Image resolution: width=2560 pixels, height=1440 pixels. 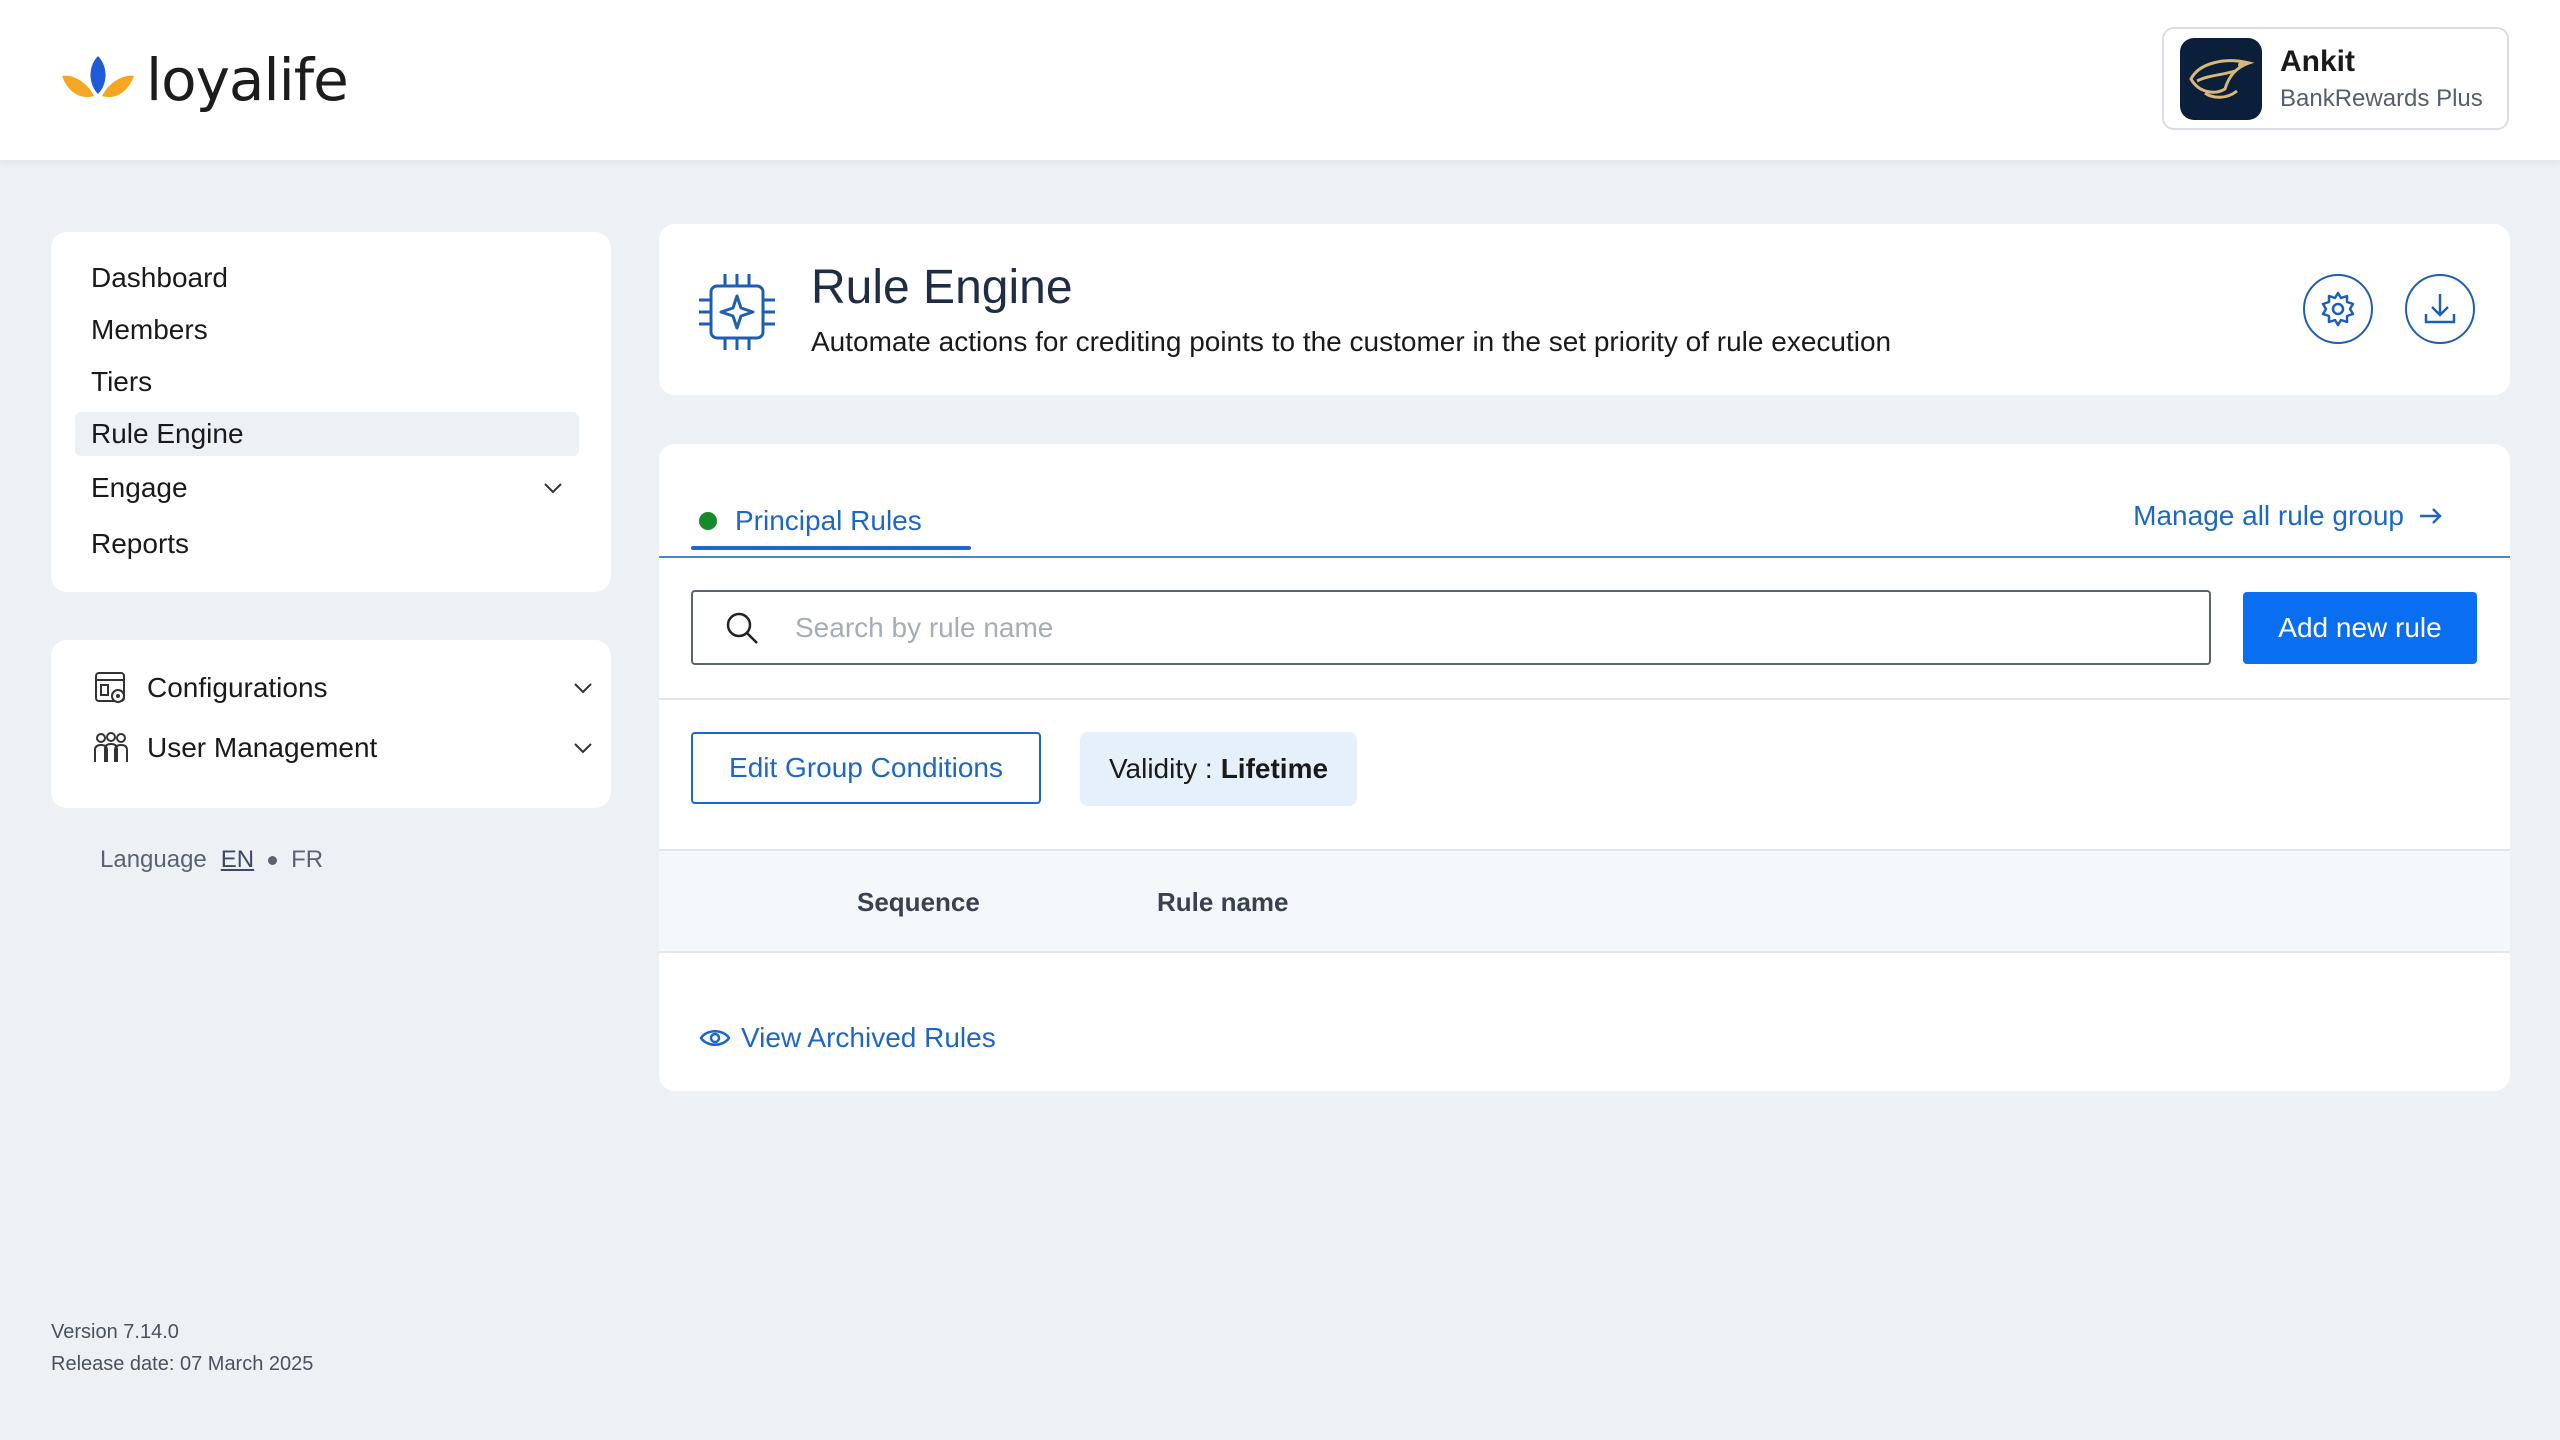 I want to click on sidebar-item-members: Members, so click(x=327, y=330).